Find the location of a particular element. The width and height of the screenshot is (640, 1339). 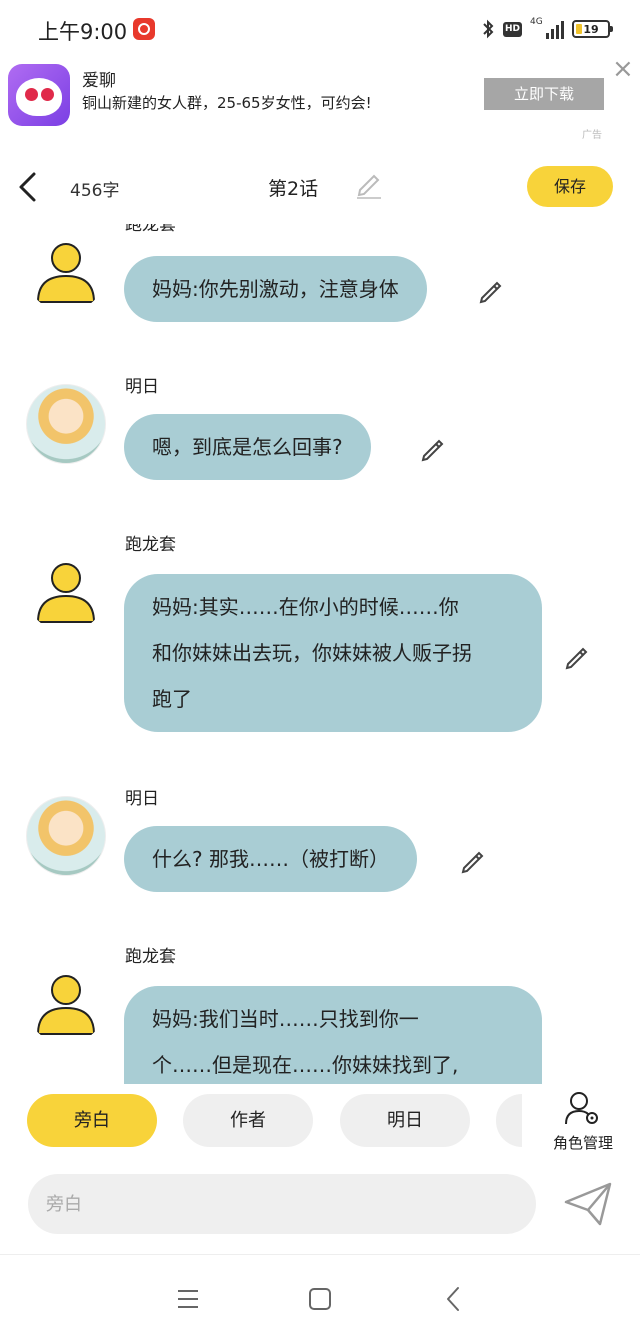

message-text-line: 妈妈:其实……在你小的时候……你 is located at coordinates (305, 607).